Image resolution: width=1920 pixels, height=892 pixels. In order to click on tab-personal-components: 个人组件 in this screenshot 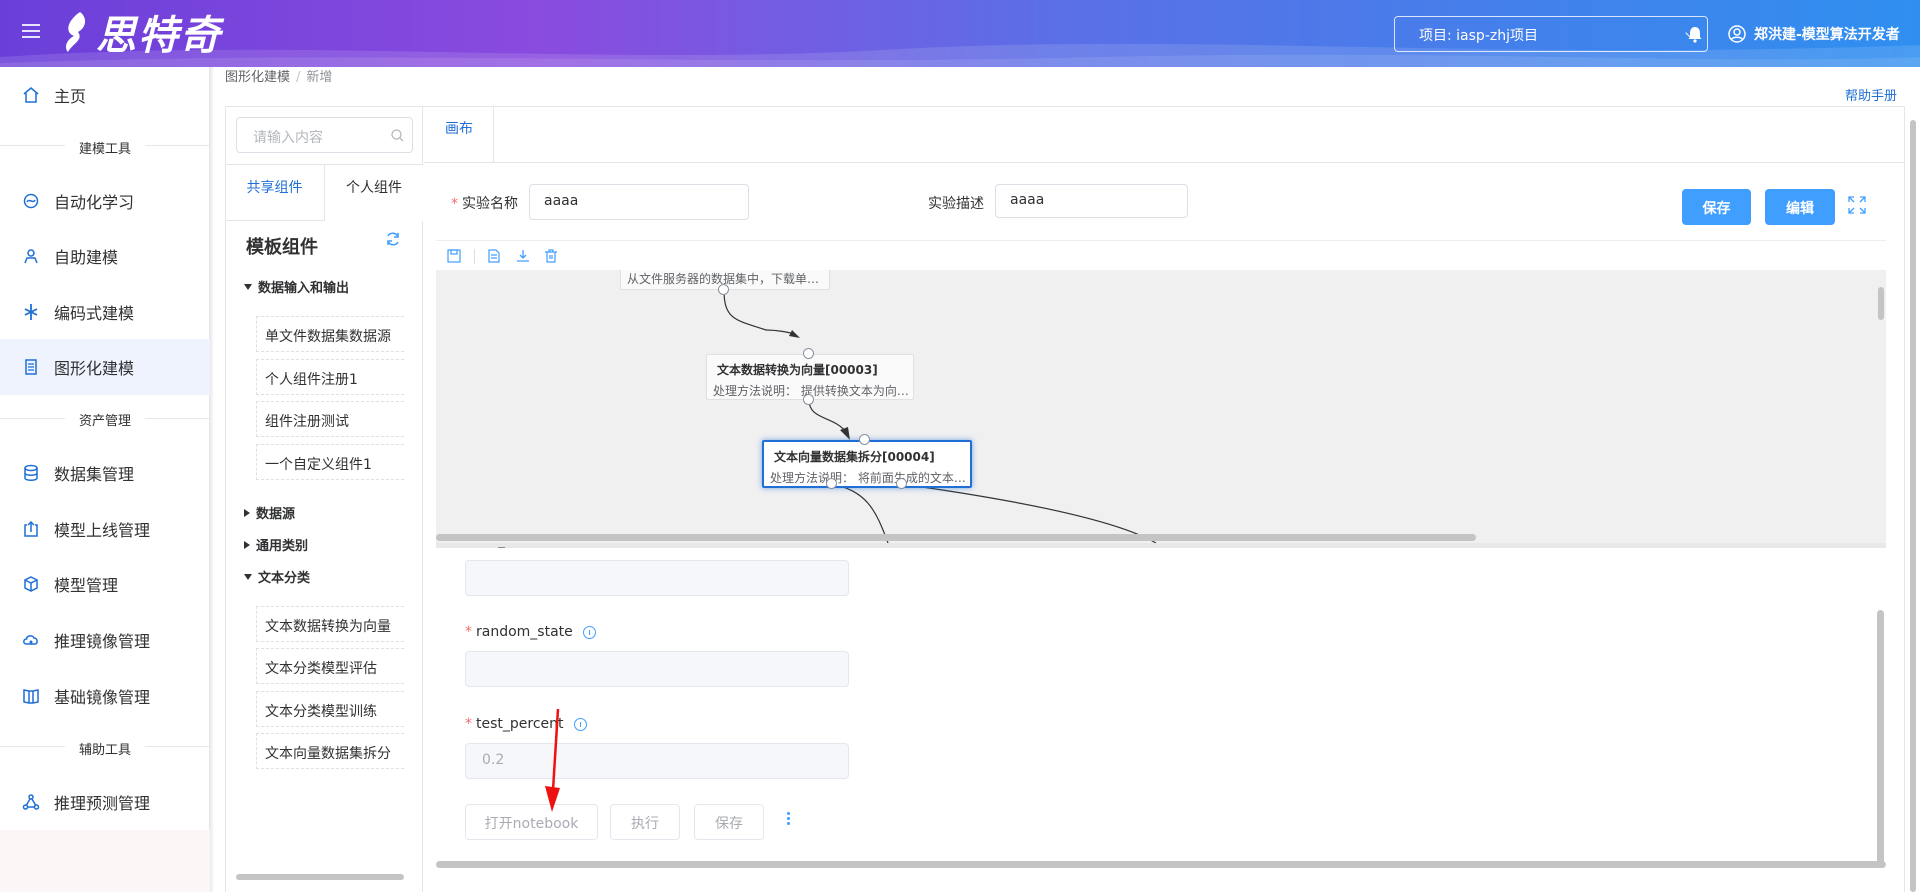, I will do `click(373, 193)`.